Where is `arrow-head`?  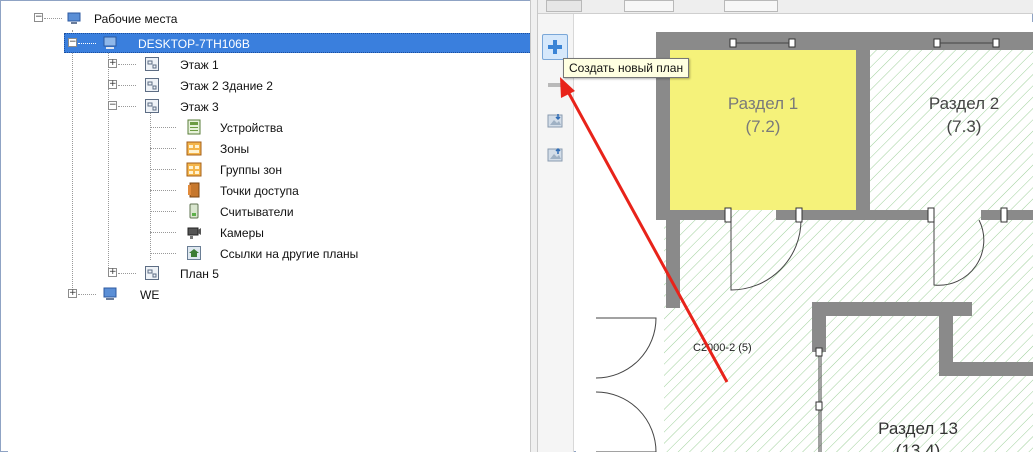 arrow-head is located at coordinates (567, 87).